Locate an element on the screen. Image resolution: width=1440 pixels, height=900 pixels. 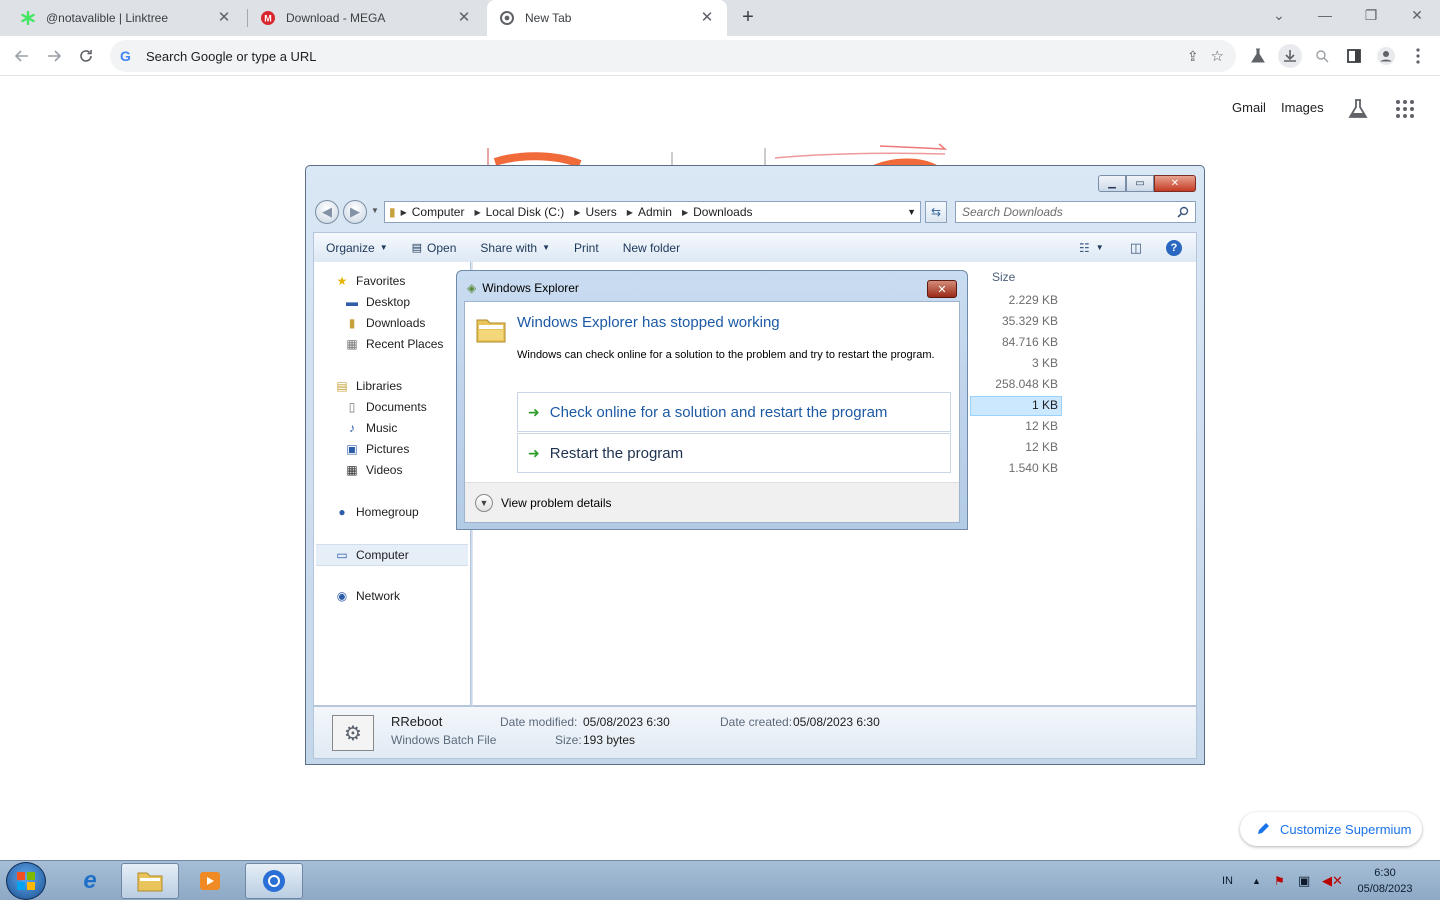
forward-button is located at coordinates (54, 56).